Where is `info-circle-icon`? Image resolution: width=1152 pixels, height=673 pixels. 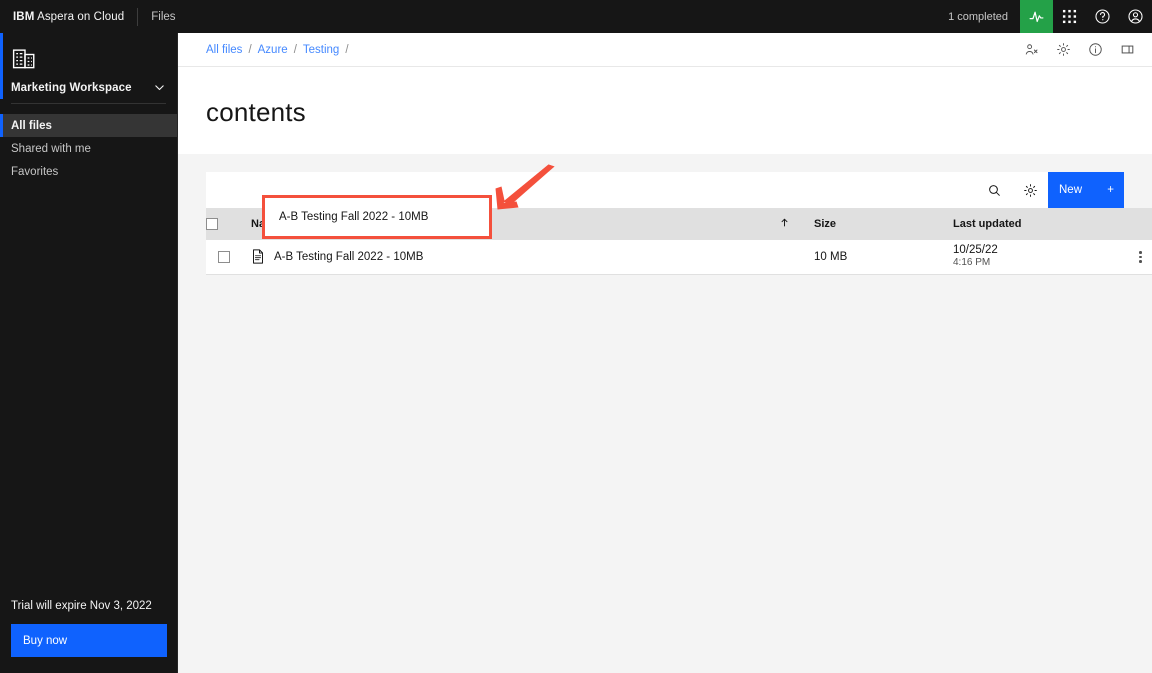
info-circle-icon is located at coordinates (1095, 50).